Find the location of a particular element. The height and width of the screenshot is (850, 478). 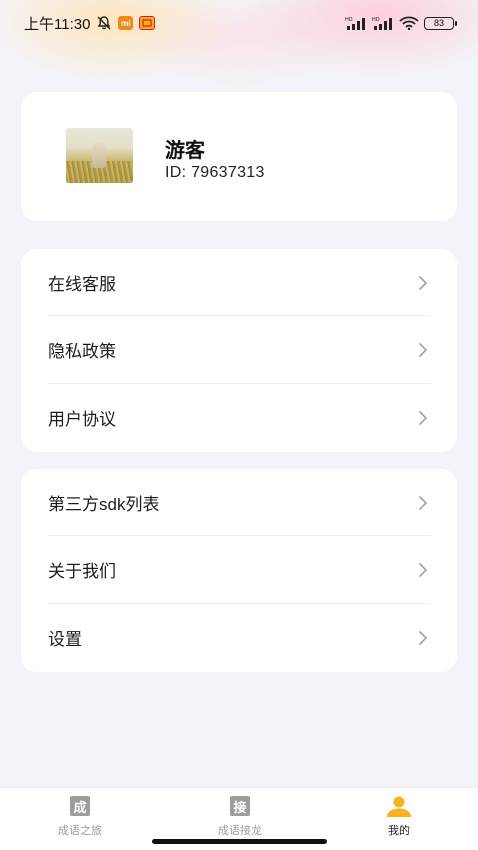

status-bar: 上午11:30 mi HD HD 83 is located at coordinates (239, 23).